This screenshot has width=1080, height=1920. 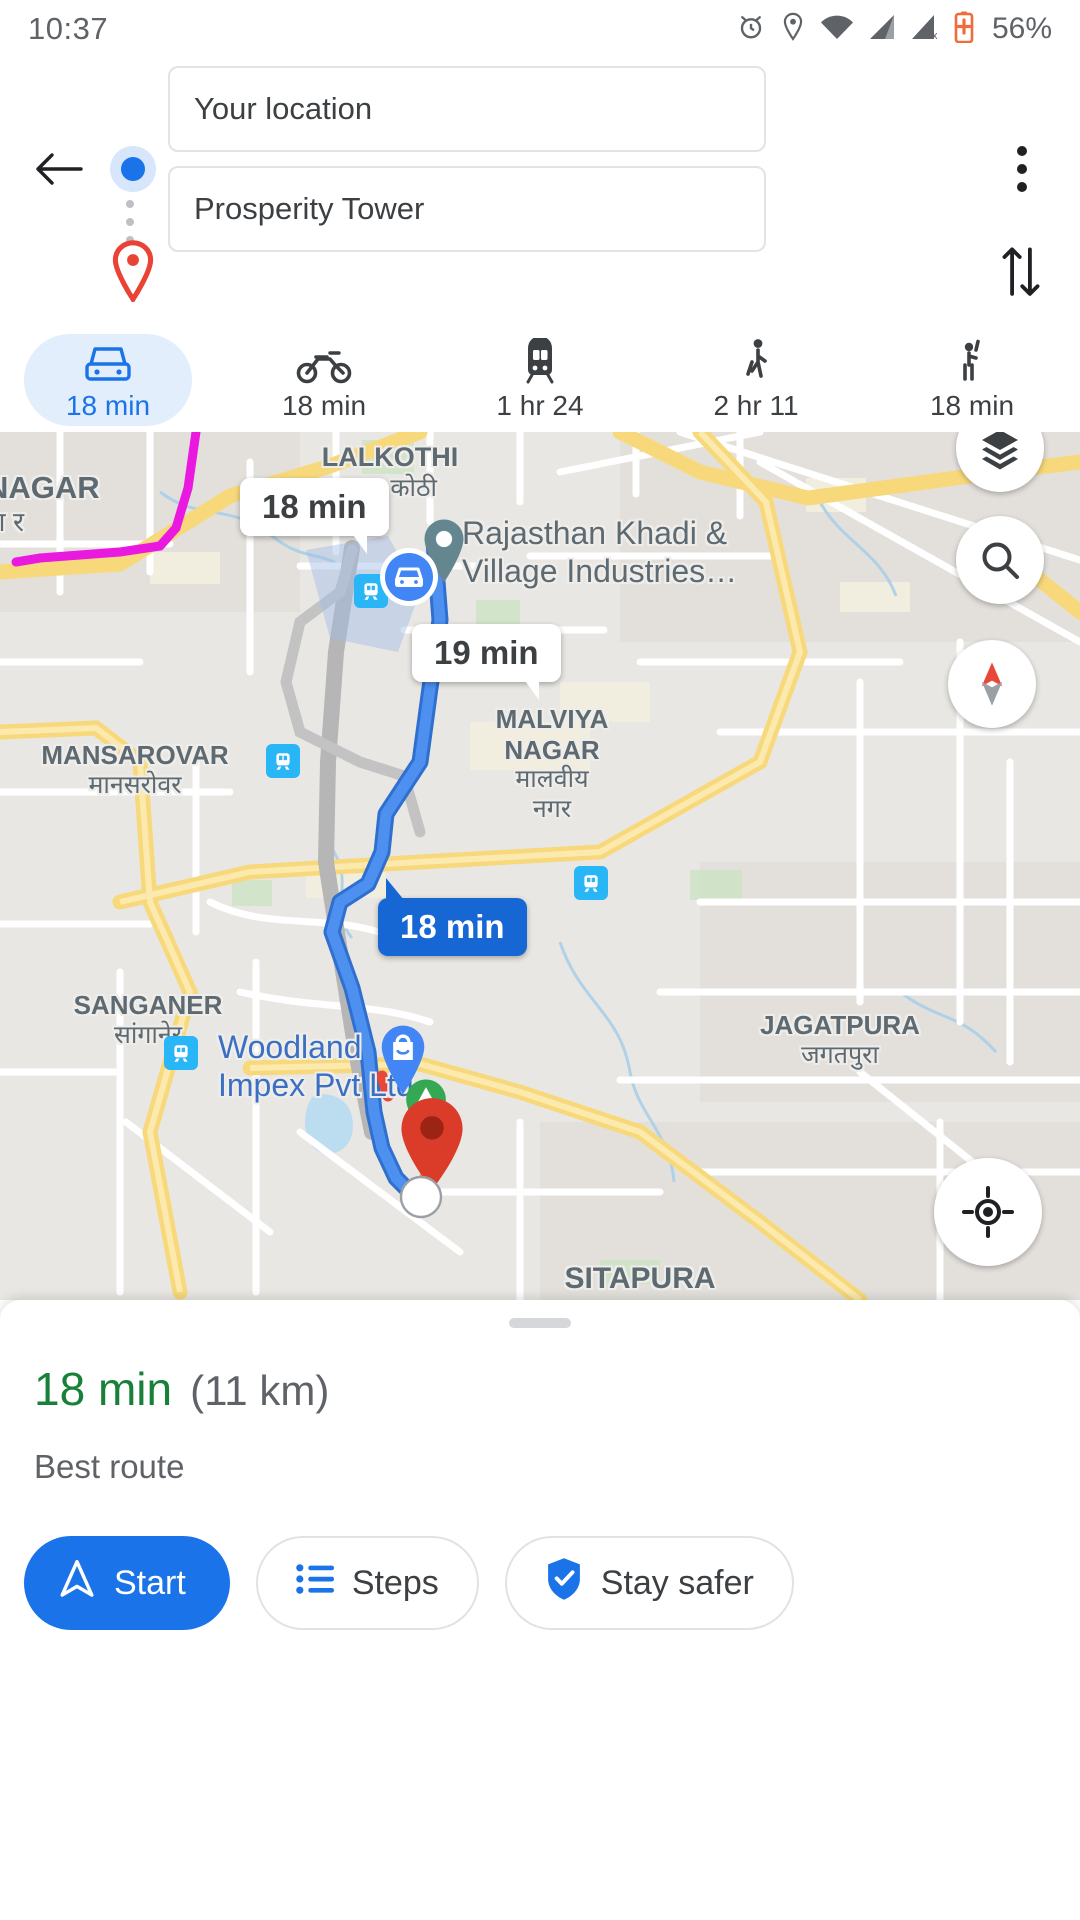 I want to click on status-bar: 10:37 x 56%, so click(x=540, y=29).